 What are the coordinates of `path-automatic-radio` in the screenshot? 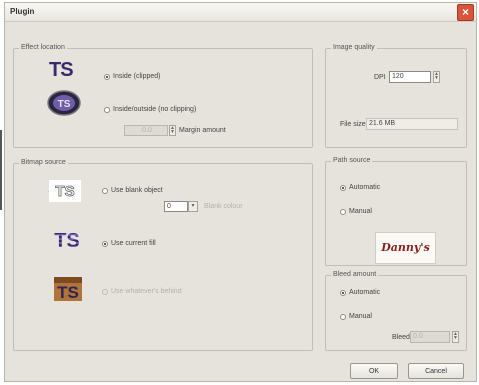 It's located at (343, 188).